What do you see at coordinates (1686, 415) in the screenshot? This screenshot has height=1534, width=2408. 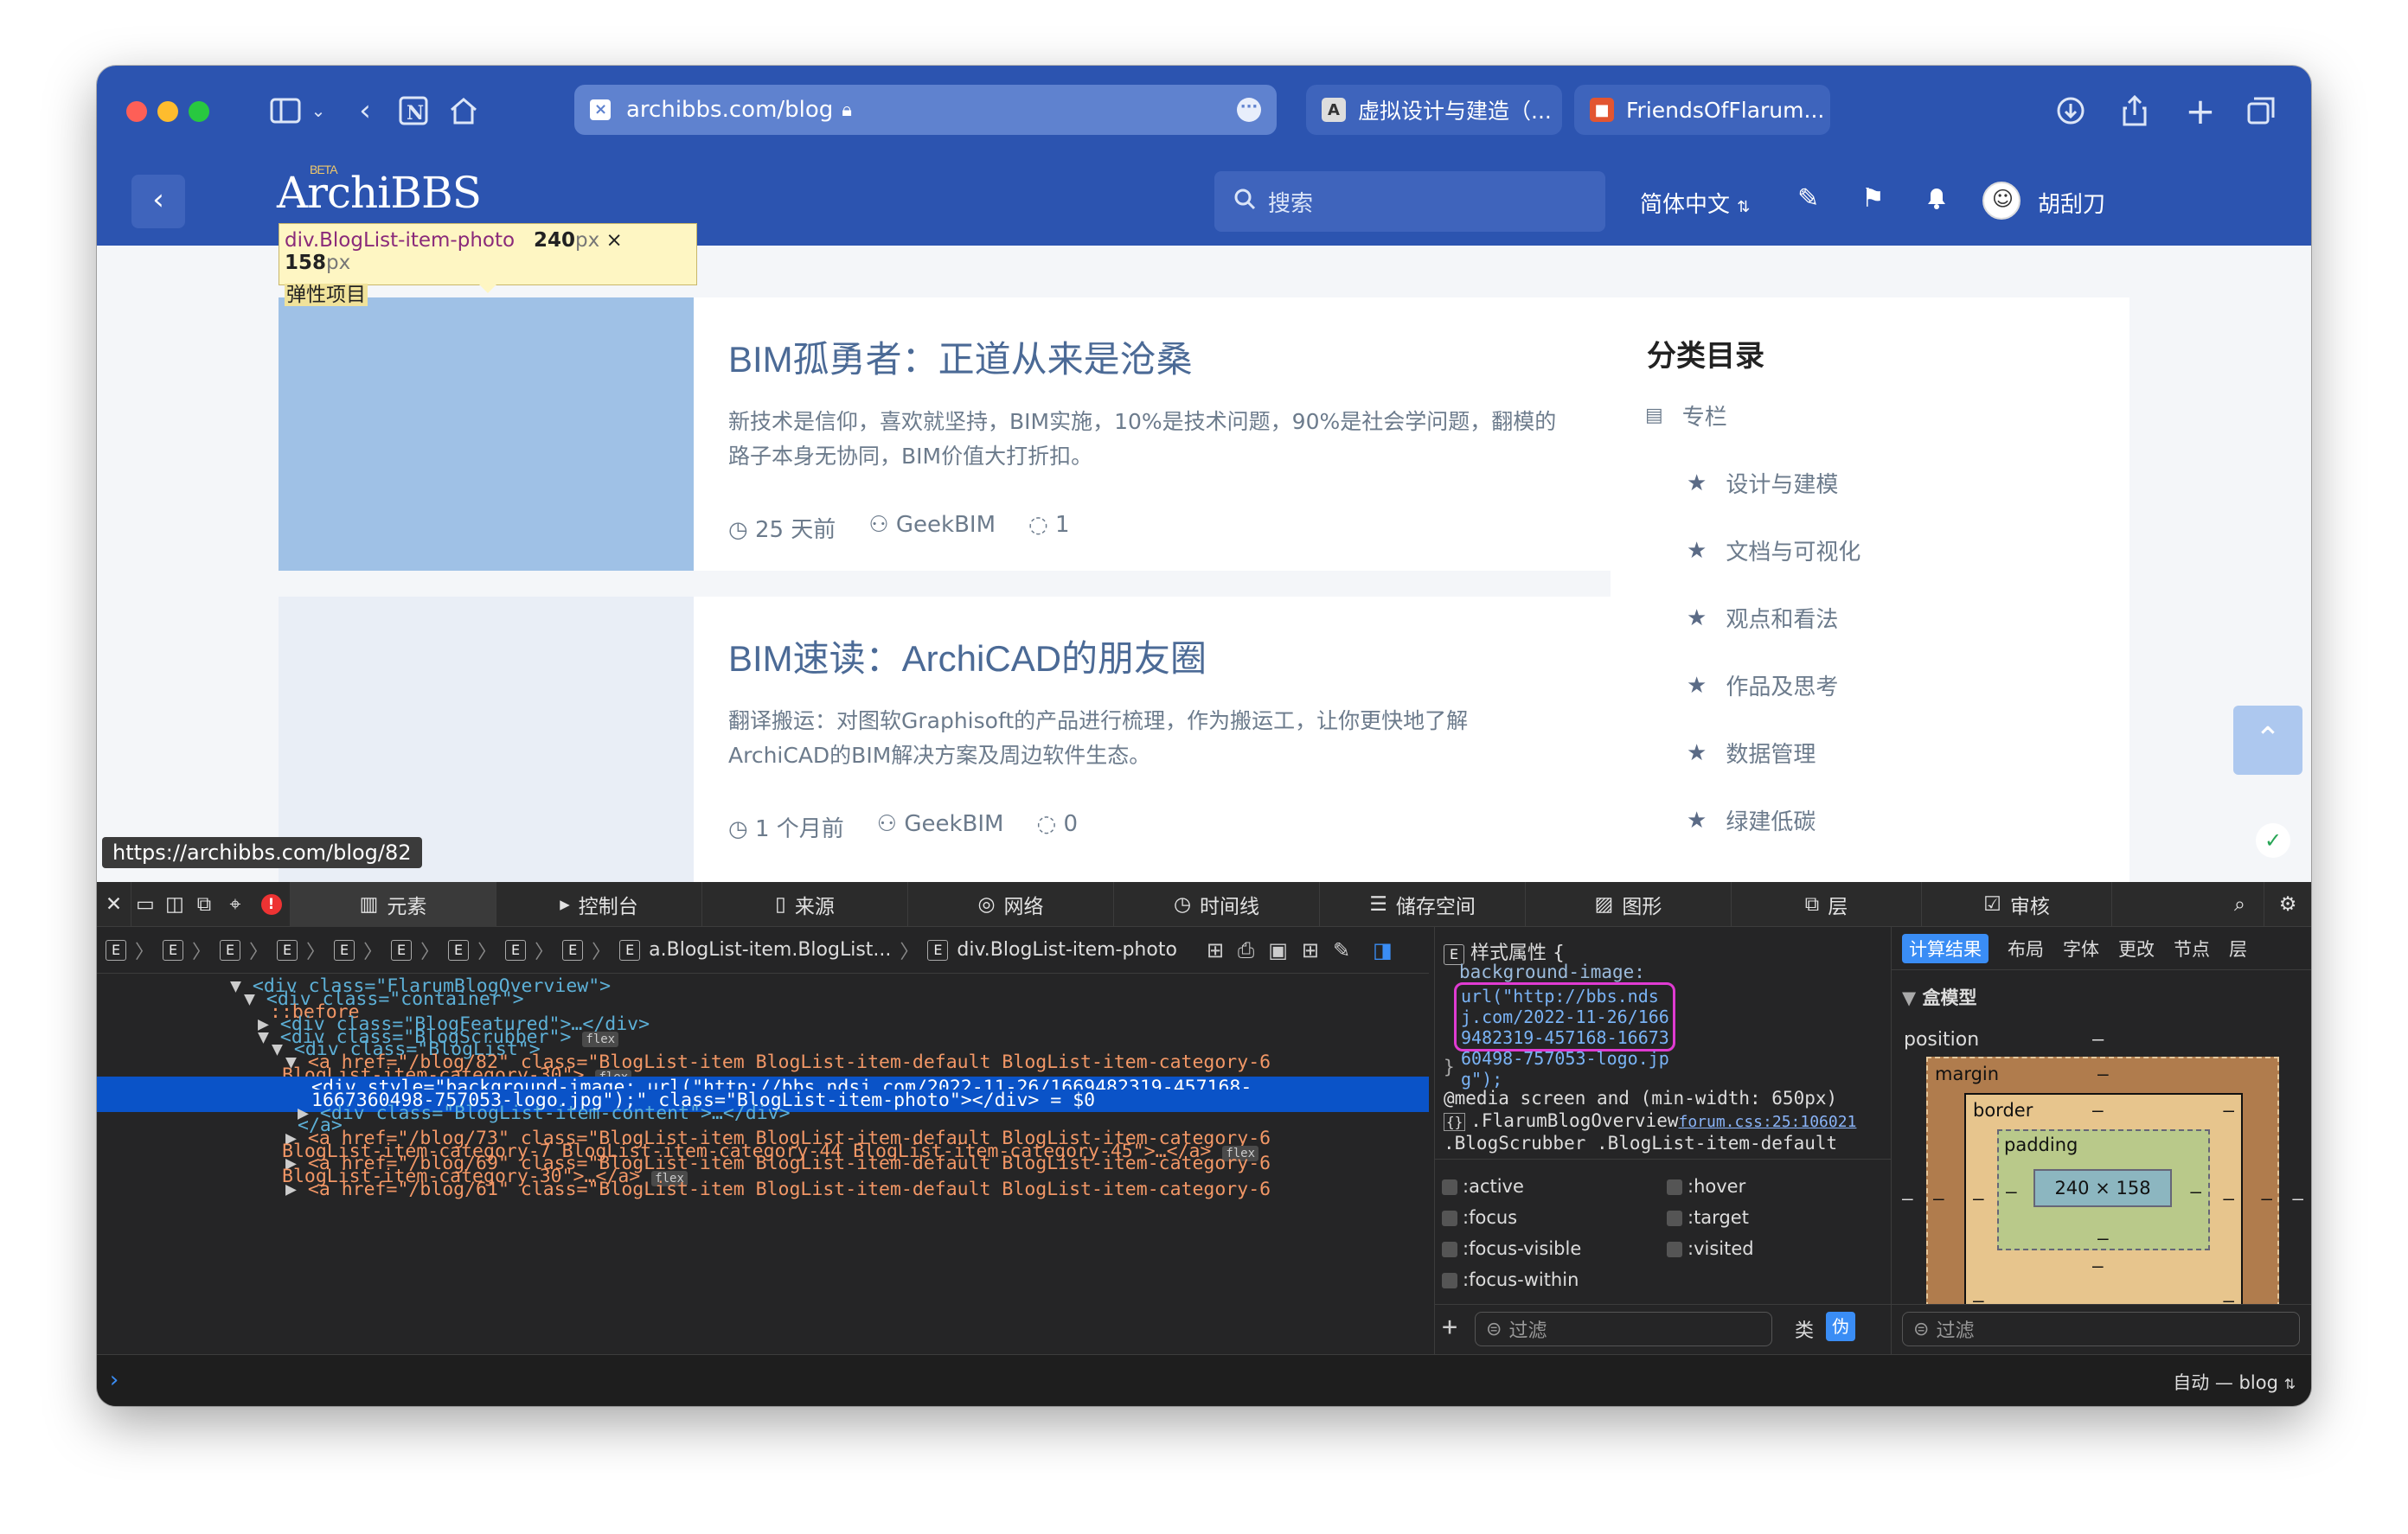 I see `category-root: ▤ 专栏` at bounding box center [1686, 415].